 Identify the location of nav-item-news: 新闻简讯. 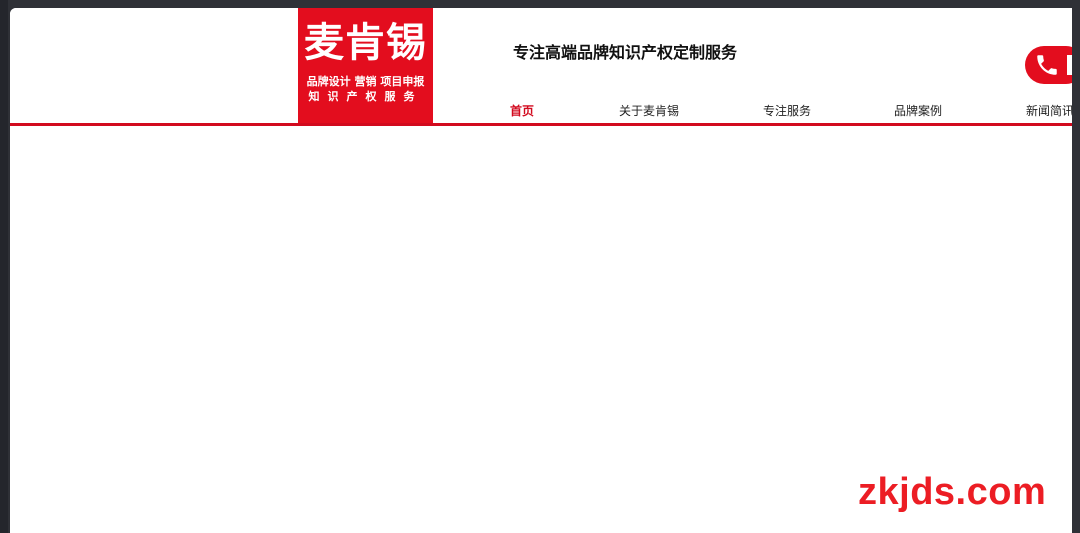
(1049, 111).